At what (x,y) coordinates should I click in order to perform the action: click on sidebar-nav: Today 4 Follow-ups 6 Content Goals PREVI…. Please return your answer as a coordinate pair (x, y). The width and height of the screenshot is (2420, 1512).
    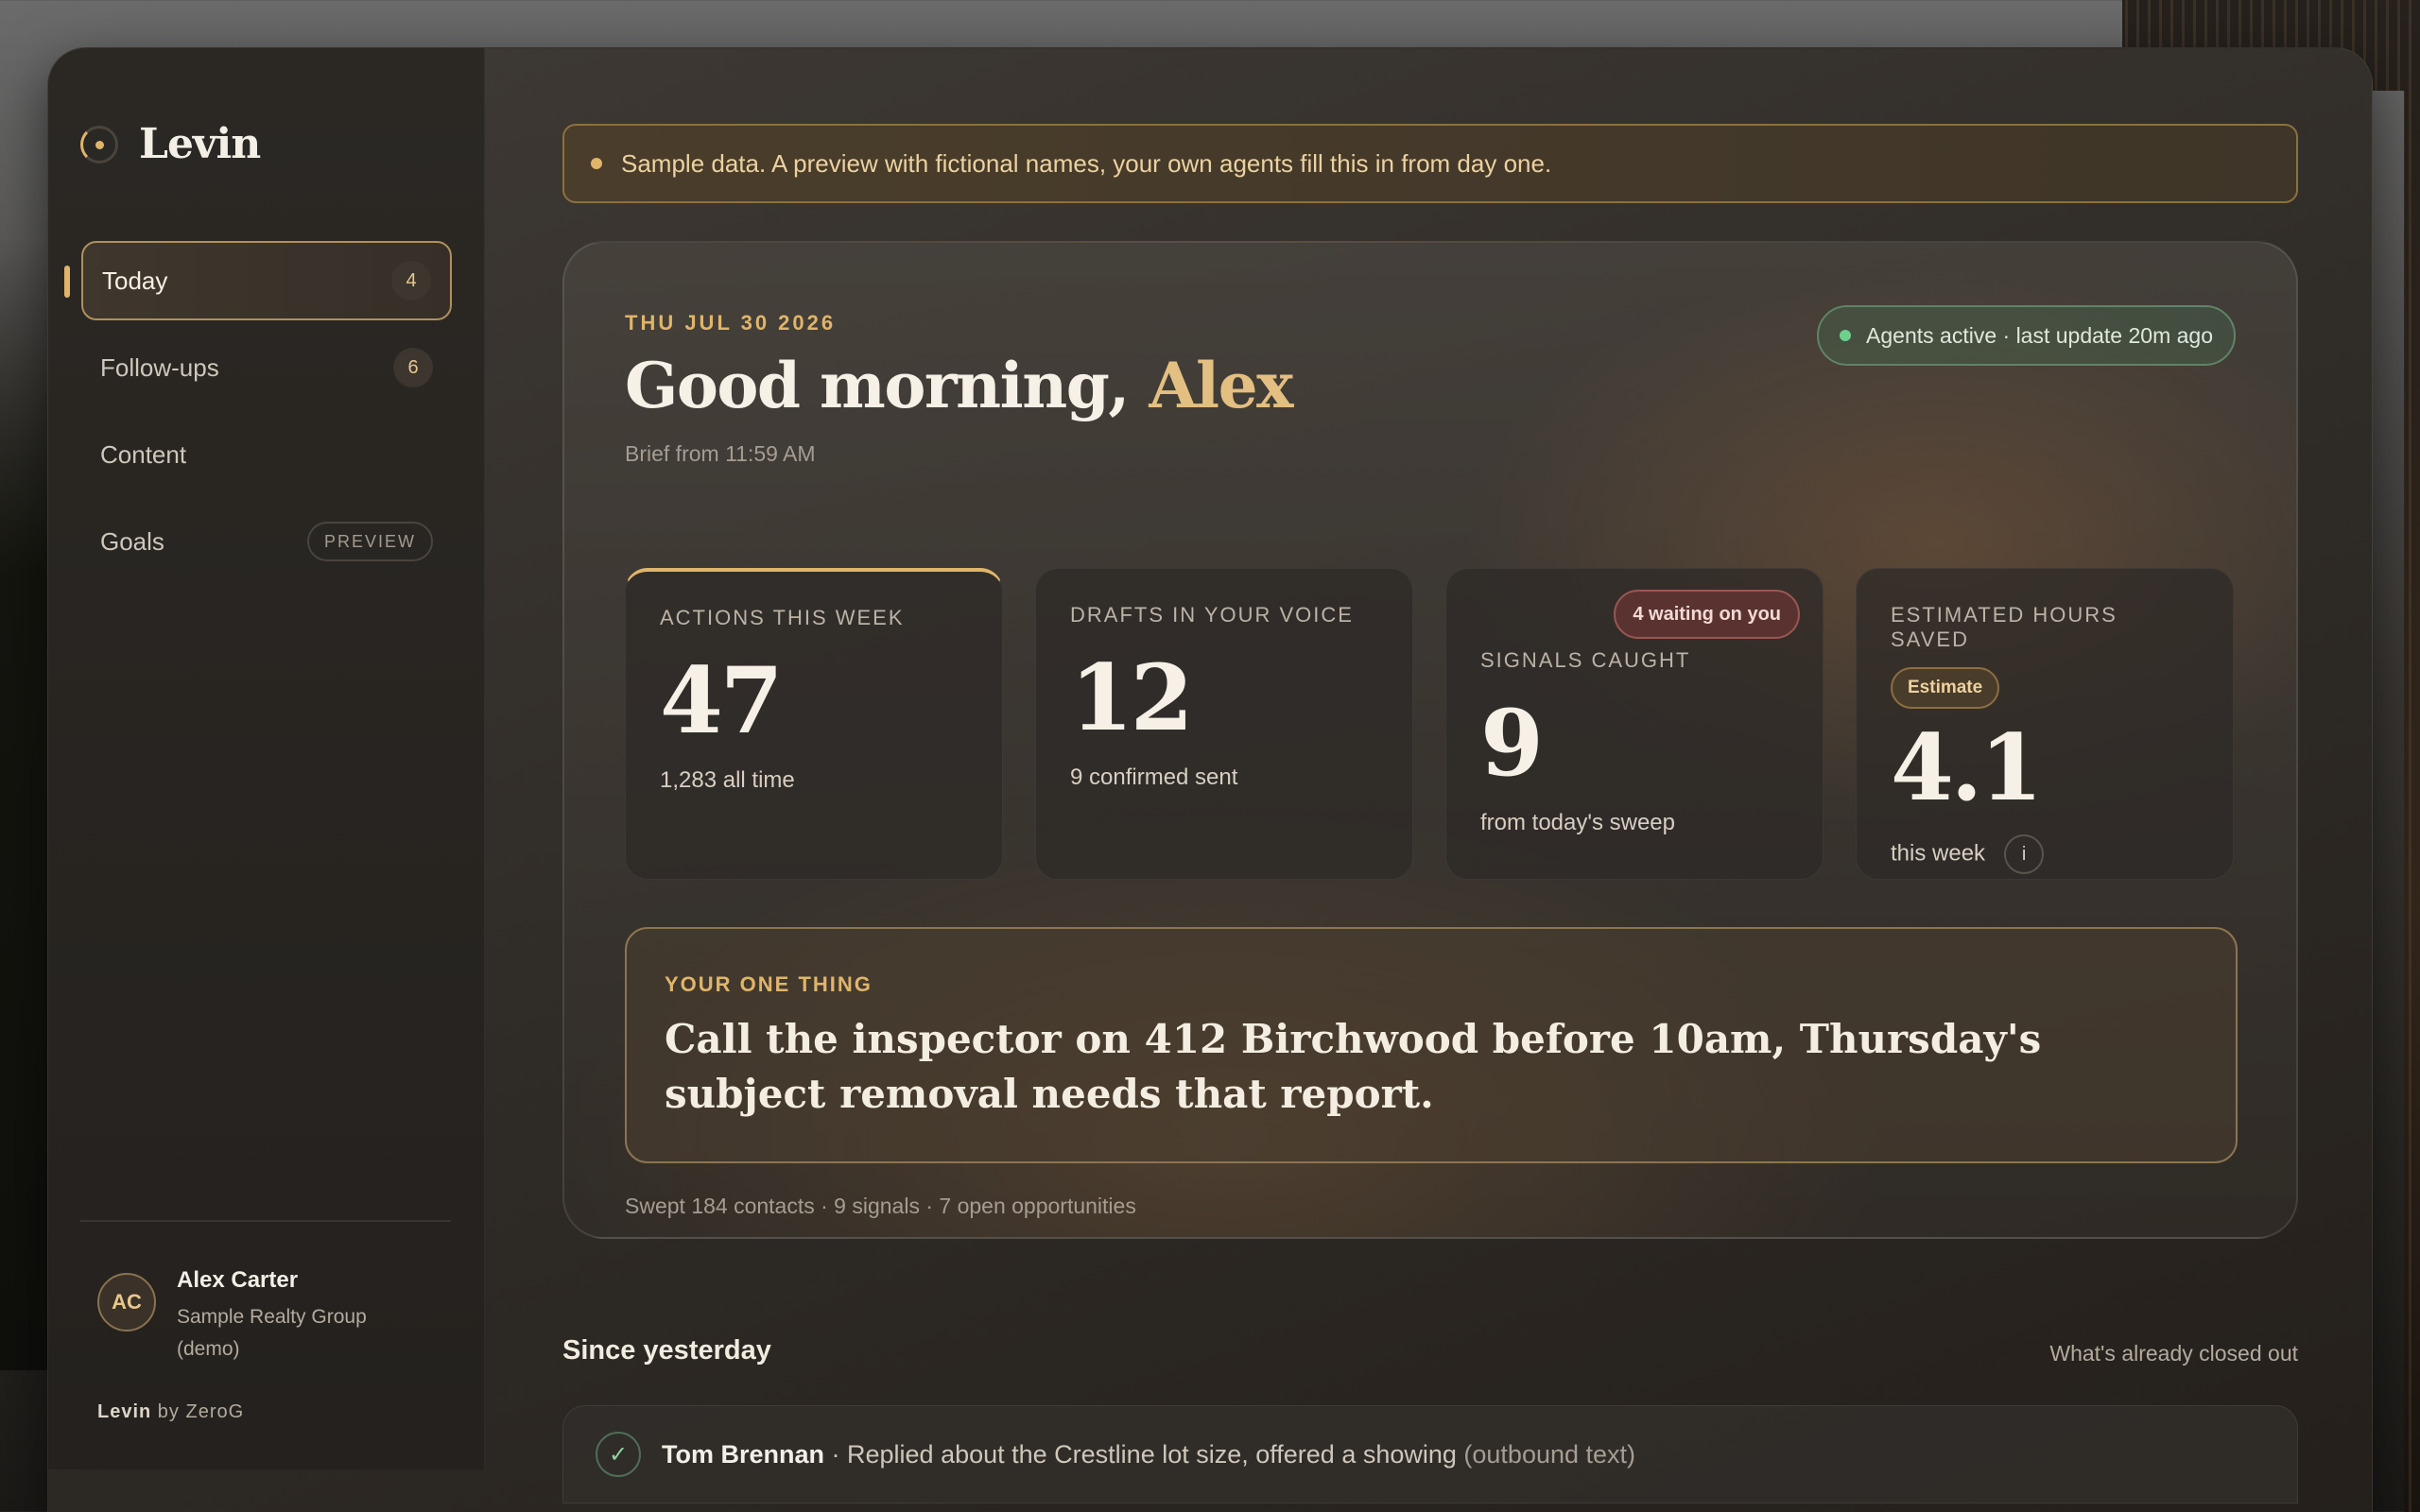
    Looking at the image, I should click on (258, 415).